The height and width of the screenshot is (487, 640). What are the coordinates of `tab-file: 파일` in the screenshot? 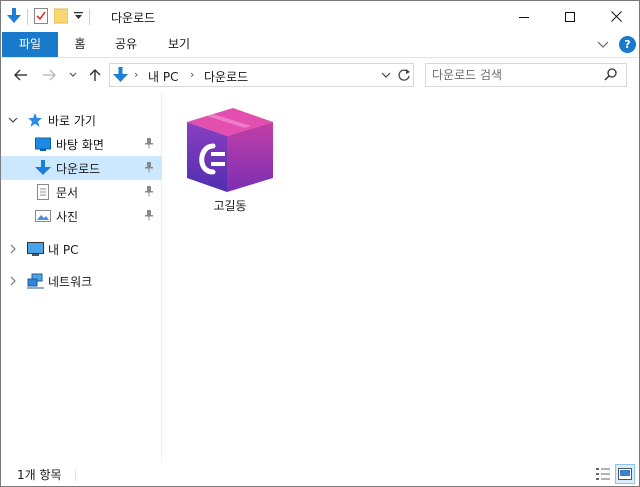 It's located at (30, 44).